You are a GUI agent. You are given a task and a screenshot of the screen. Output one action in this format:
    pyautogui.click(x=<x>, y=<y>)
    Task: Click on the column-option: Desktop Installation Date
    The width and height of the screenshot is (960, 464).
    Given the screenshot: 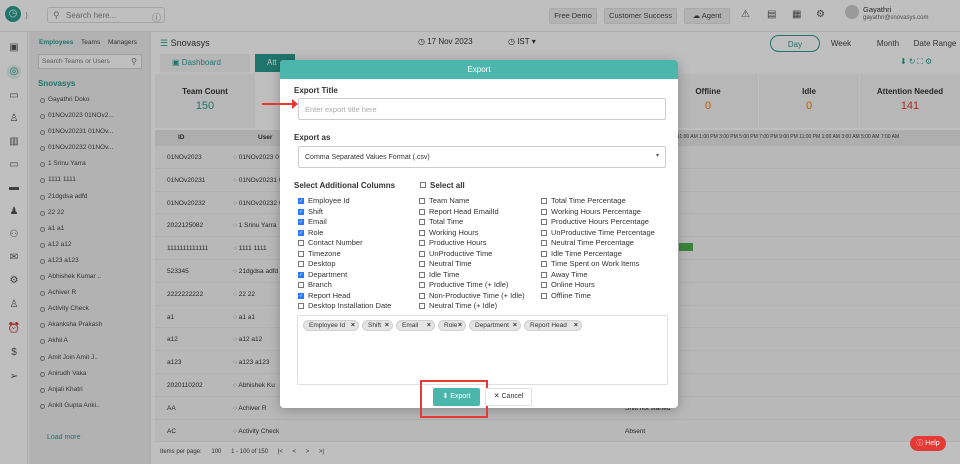 What is the action you would take?
    pyautogui.click(x=344, y=306)
    